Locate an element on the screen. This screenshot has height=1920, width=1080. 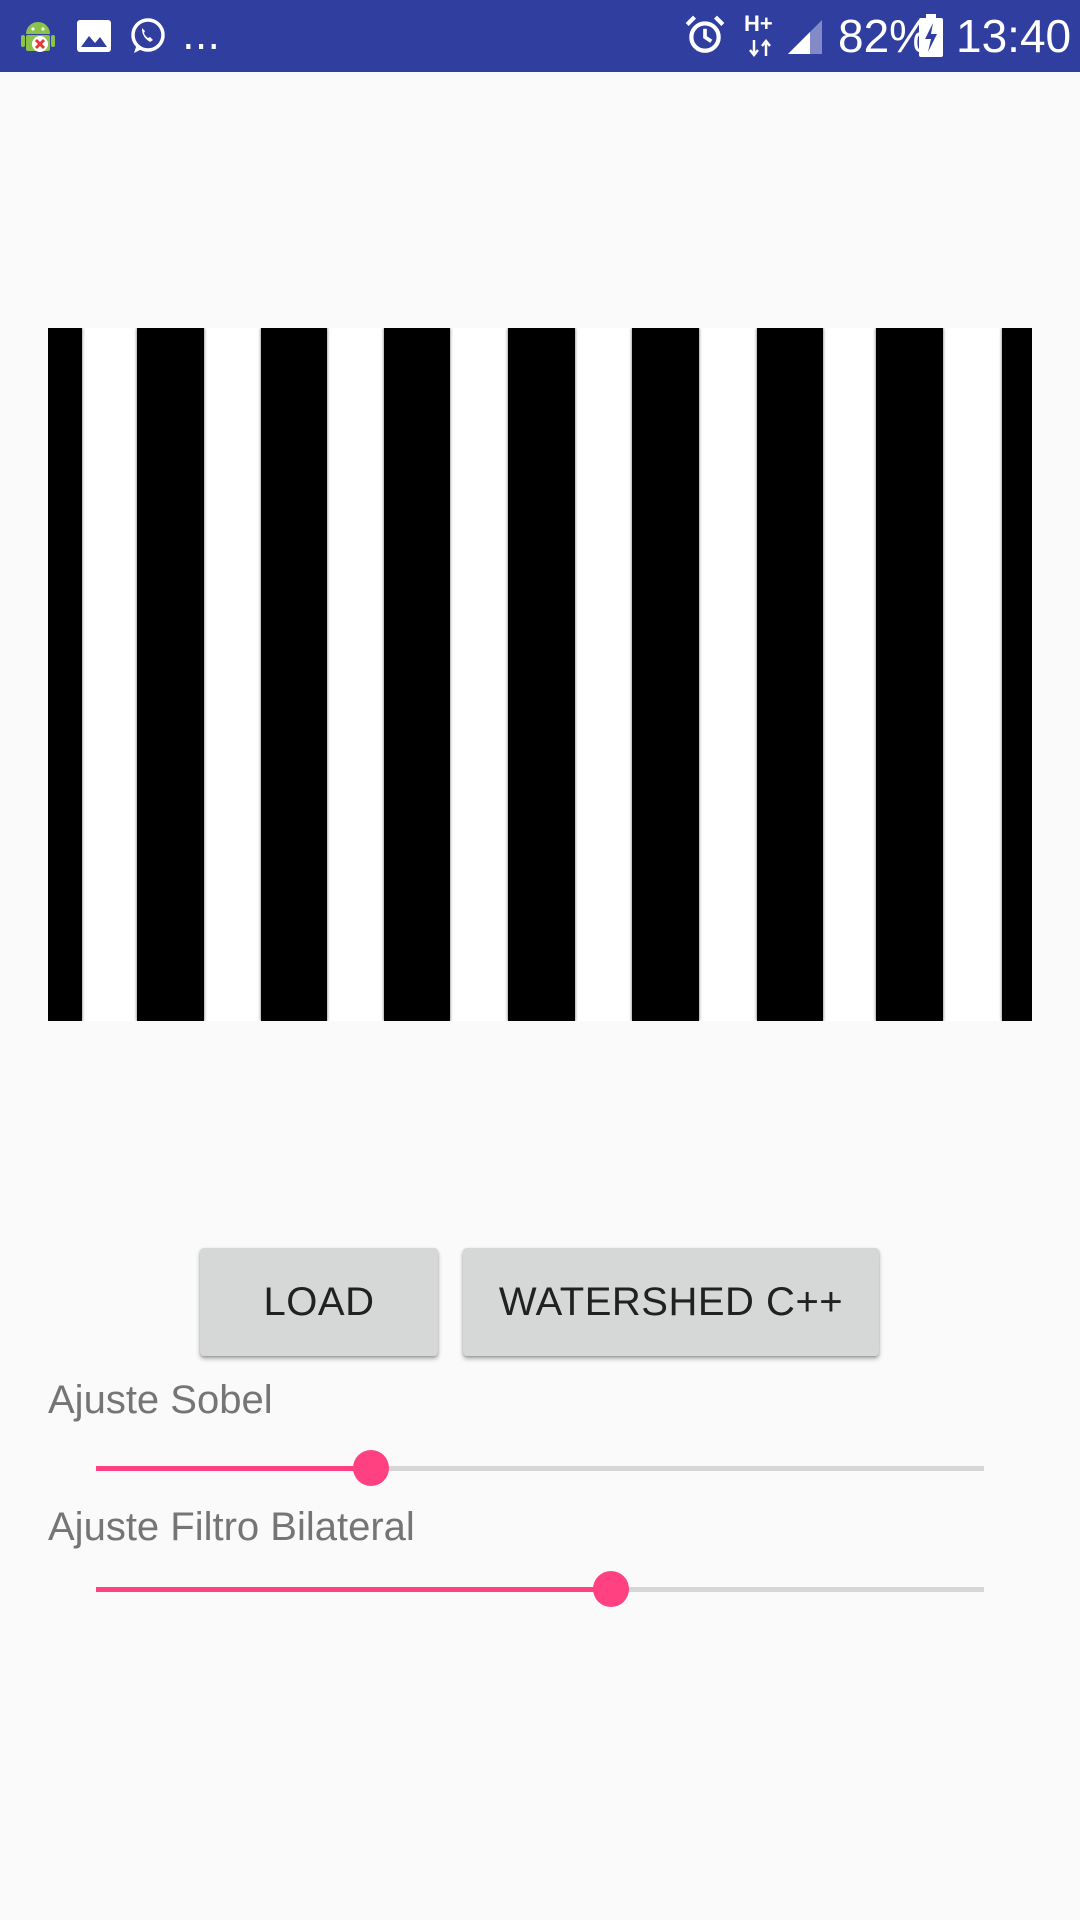
sobel-seekbar is located at coordinates (540, 1468).